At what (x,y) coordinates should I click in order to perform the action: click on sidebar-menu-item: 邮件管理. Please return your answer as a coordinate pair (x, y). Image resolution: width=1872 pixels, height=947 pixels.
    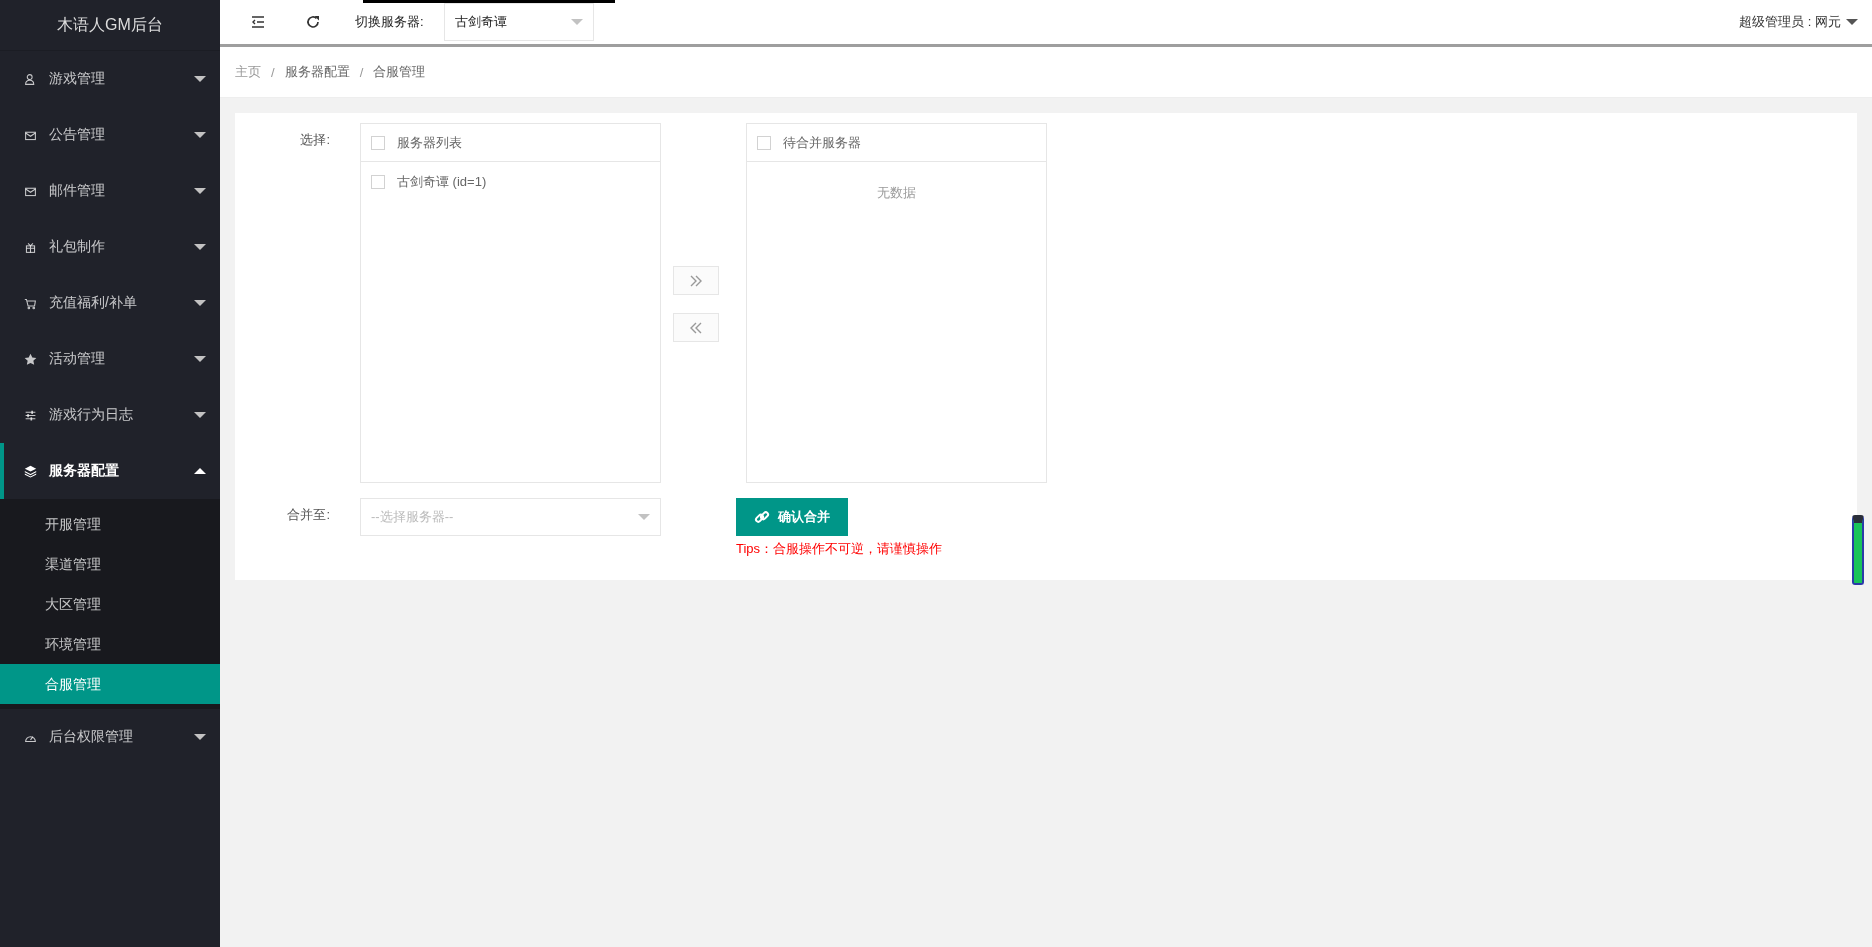
    Looking at the image, I should click on (110, 191).